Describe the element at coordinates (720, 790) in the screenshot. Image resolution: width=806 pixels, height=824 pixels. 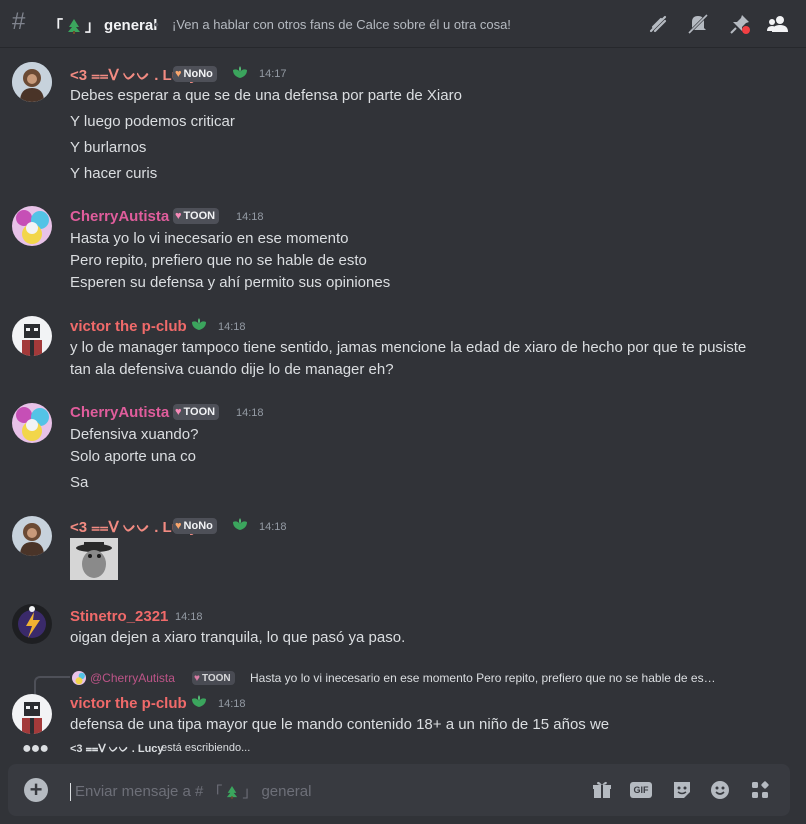
I see `emoji-icon` at that location.